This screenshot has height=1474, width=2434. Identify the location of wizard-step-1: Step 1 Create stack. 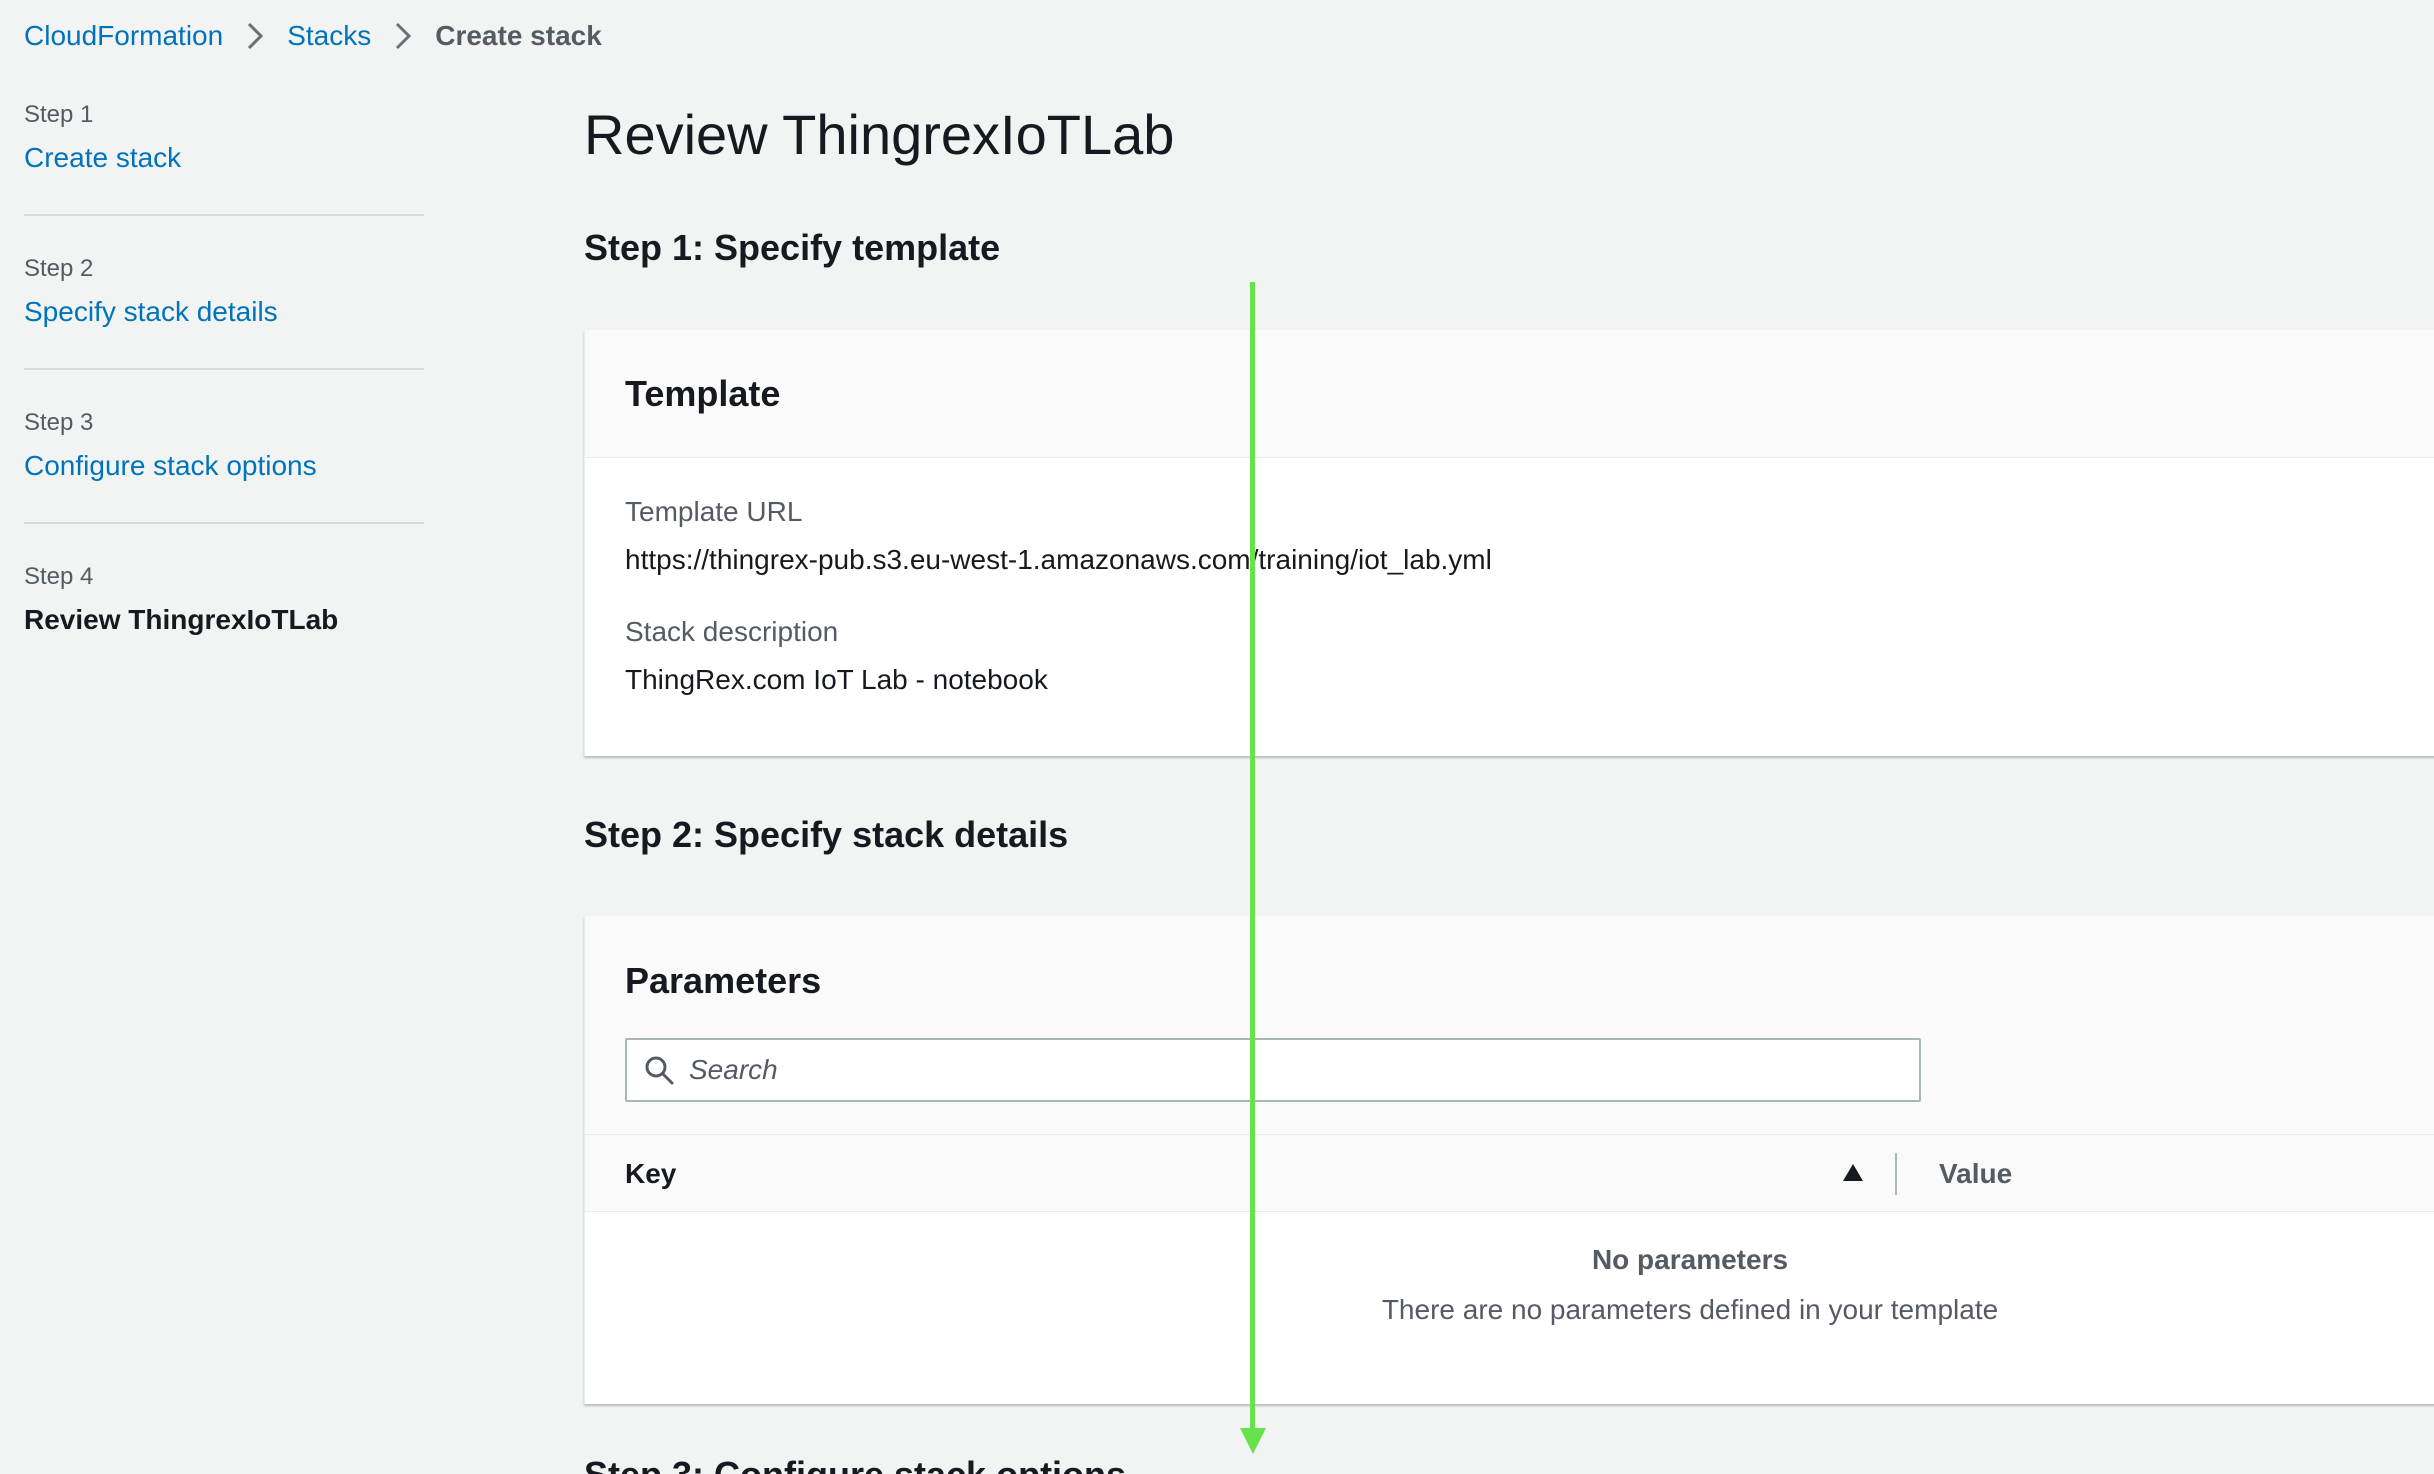
(224, 140).